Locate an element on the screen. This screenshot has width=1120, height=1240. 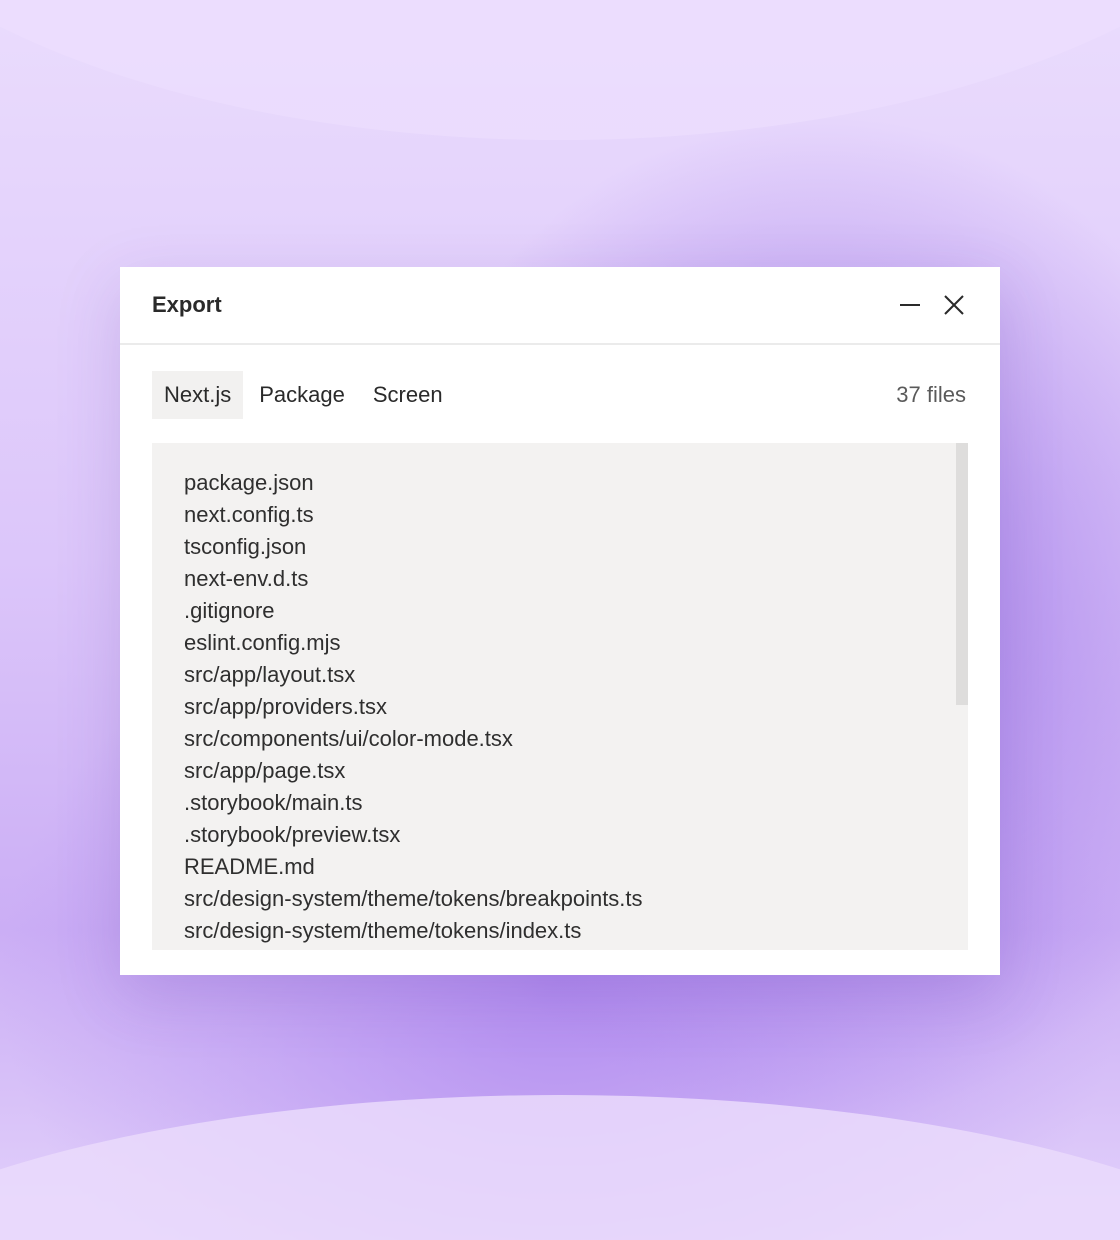
tab-list: Next.js Package Screen is located at coordinates (303, 395).